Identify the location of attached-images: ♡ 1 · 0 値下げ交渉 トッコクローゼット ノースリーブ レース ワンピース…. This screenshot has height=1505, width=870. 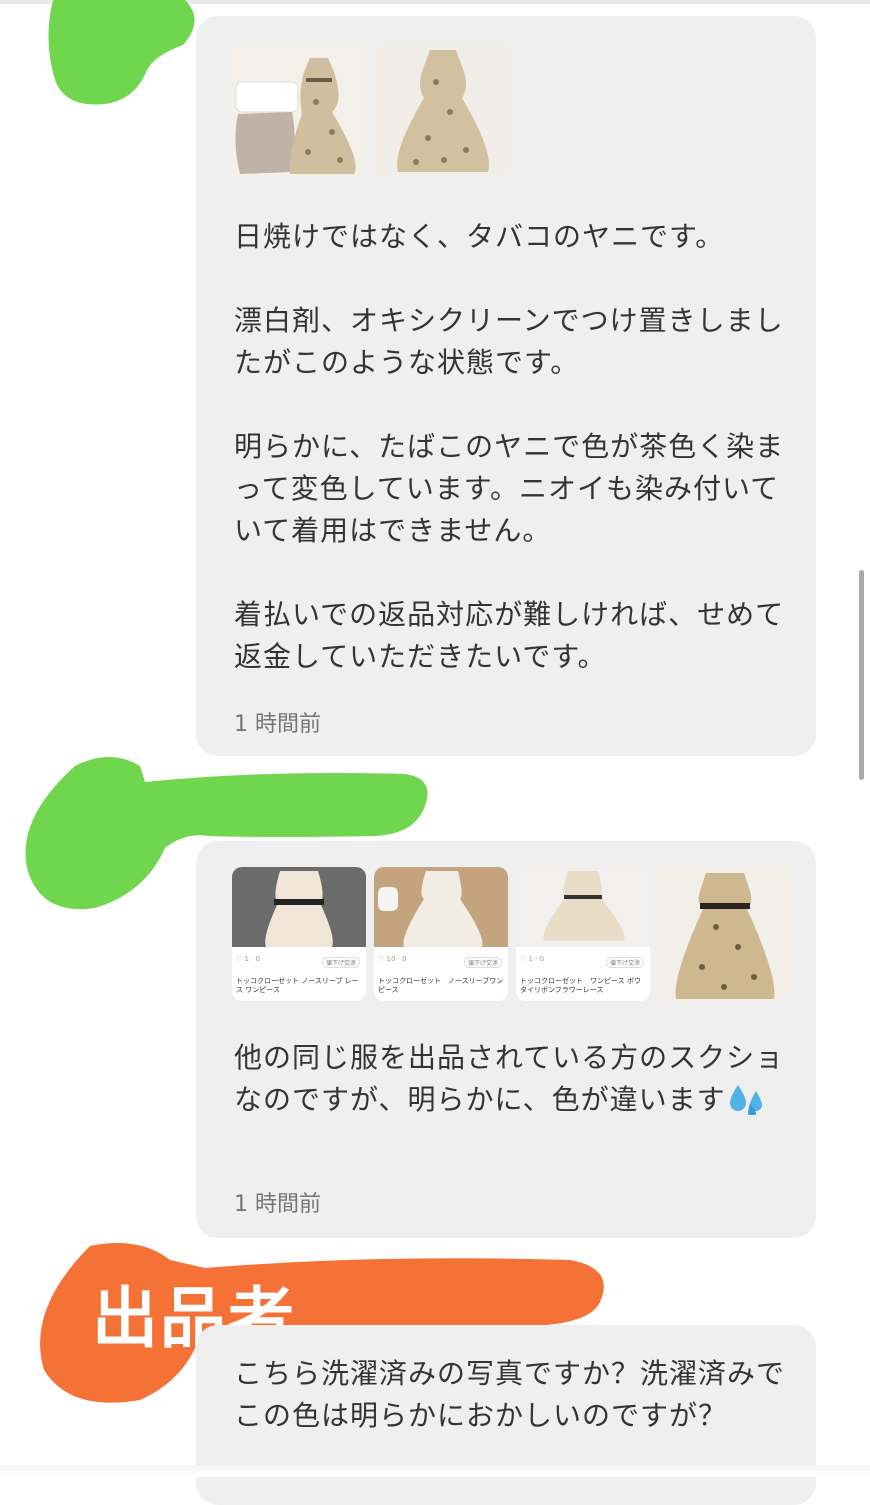
(512, 934).